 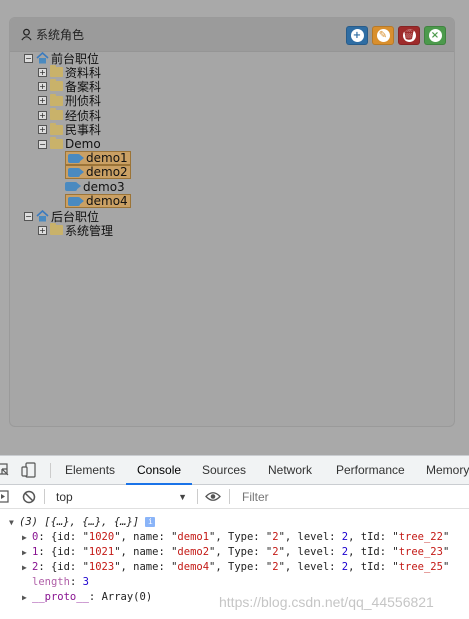 I want to click on panel-header: 系统角色 + ✎ 🗑 ×, so click(x=232, y=35).